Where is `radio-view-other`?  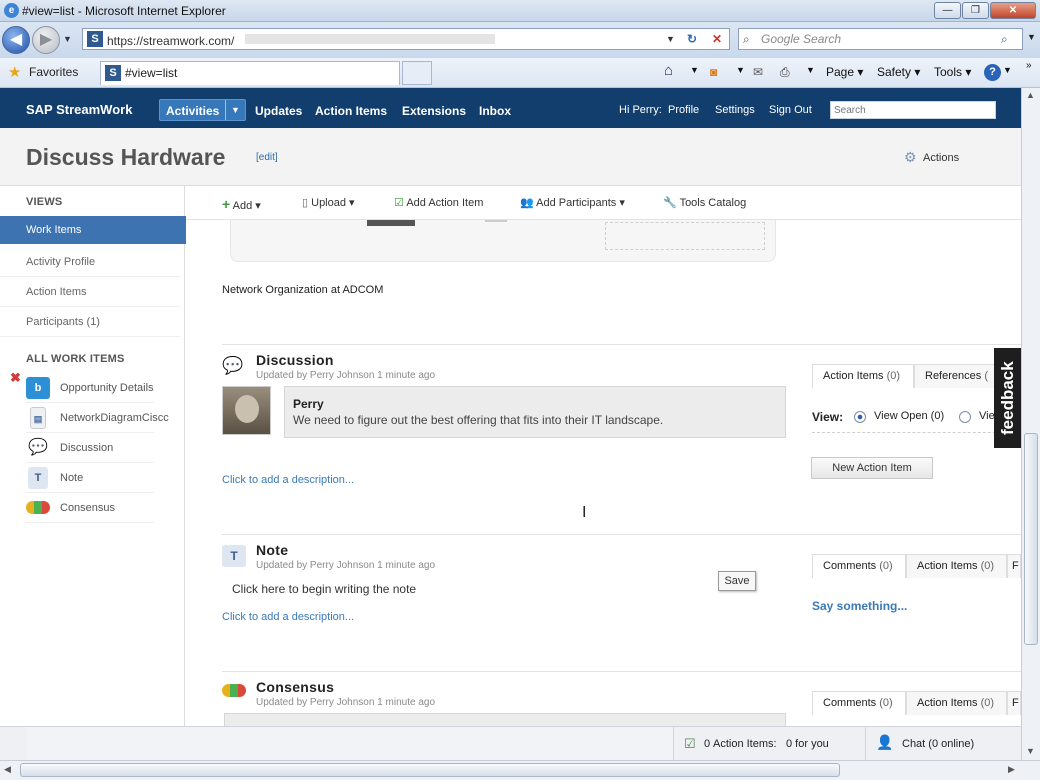 radio-view-other is located at coordinates (965, 417).